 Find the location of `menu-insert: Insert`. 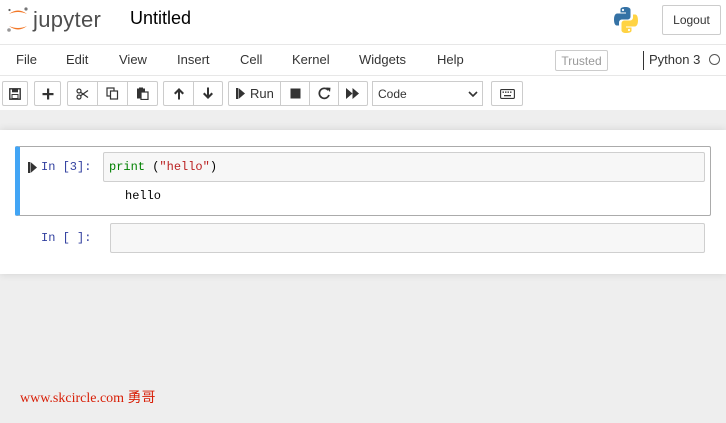

menu-insert: Insert is located at coordinates (193, 60).